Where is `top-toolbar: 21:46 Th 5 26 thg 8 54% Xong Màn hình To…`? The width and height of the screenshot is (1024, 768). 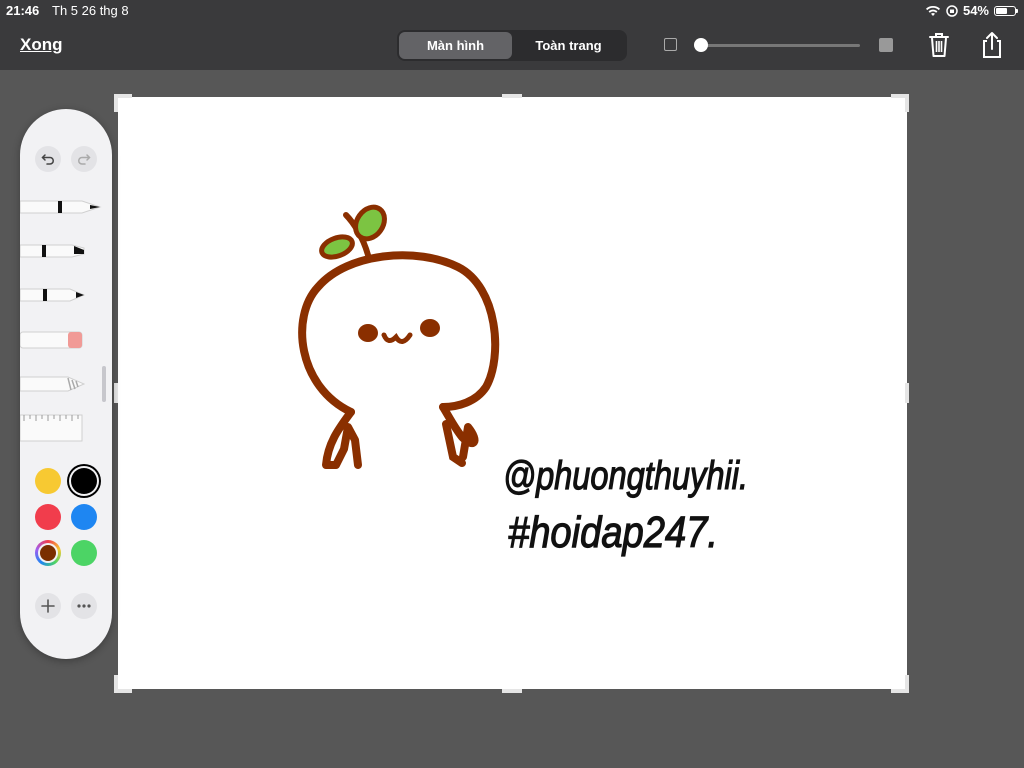
top-toolbar: 21:46 Th 5 26 thg 8 54% Xong Màn hình To… is located at coordinates (512, 35).